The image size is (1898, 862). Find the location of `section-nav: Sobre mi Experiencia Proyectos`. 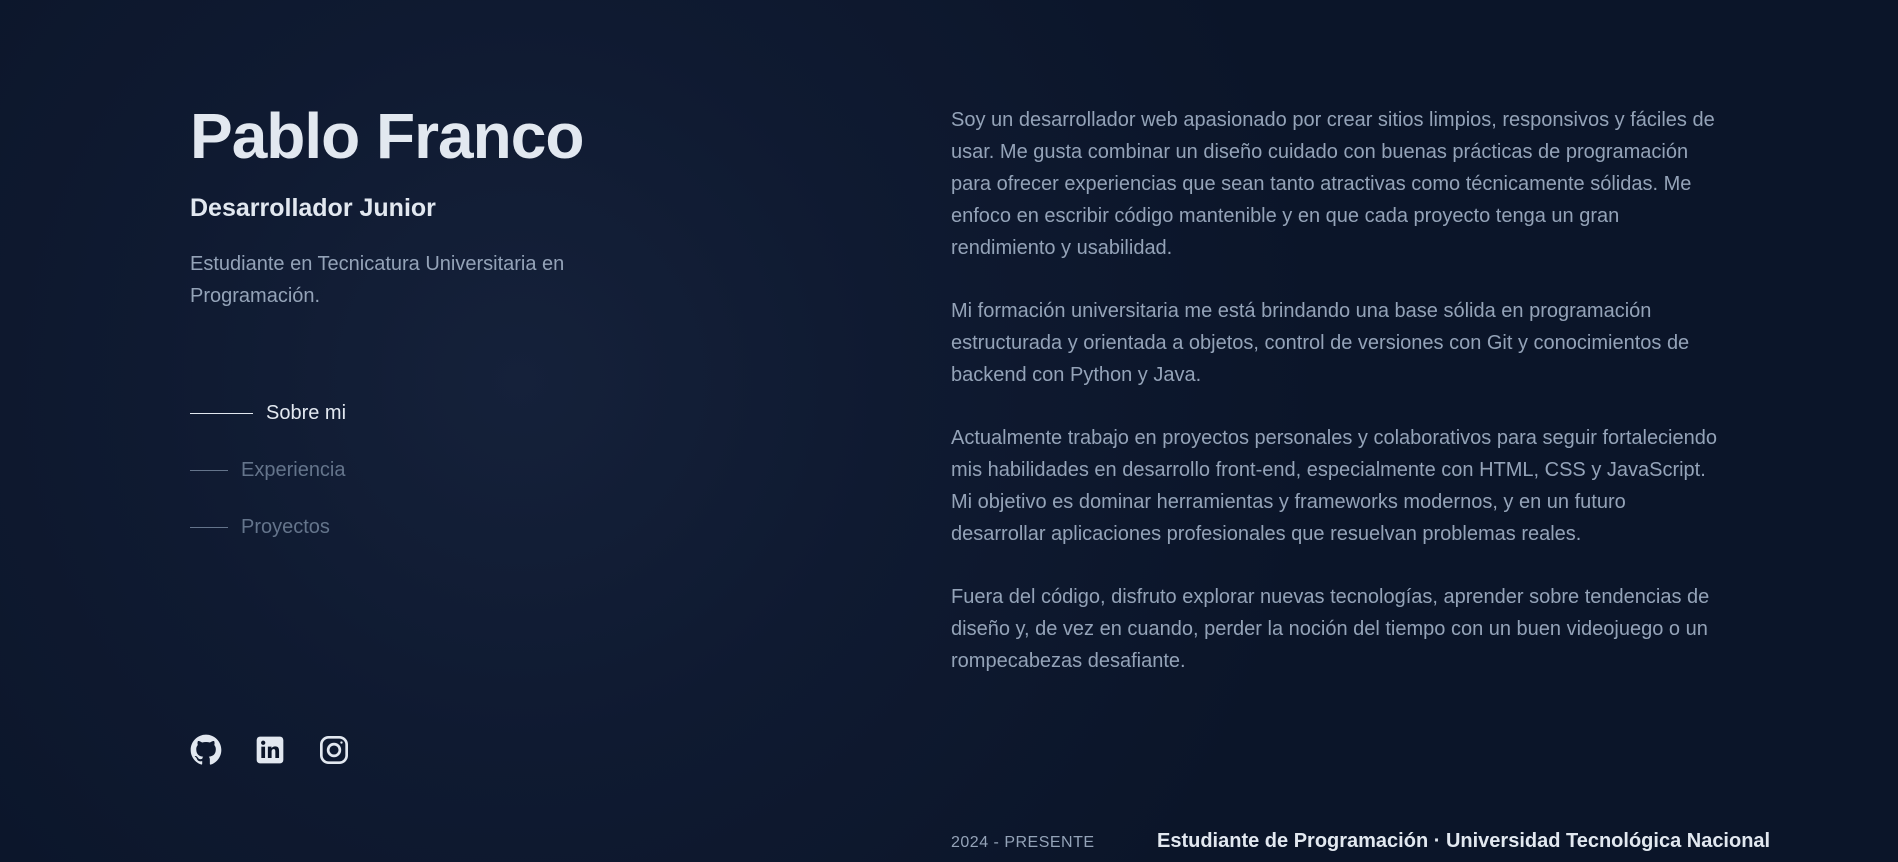

section-nav: Sobre mi Experiencia Proyectos is located at coordinates (268, 479).